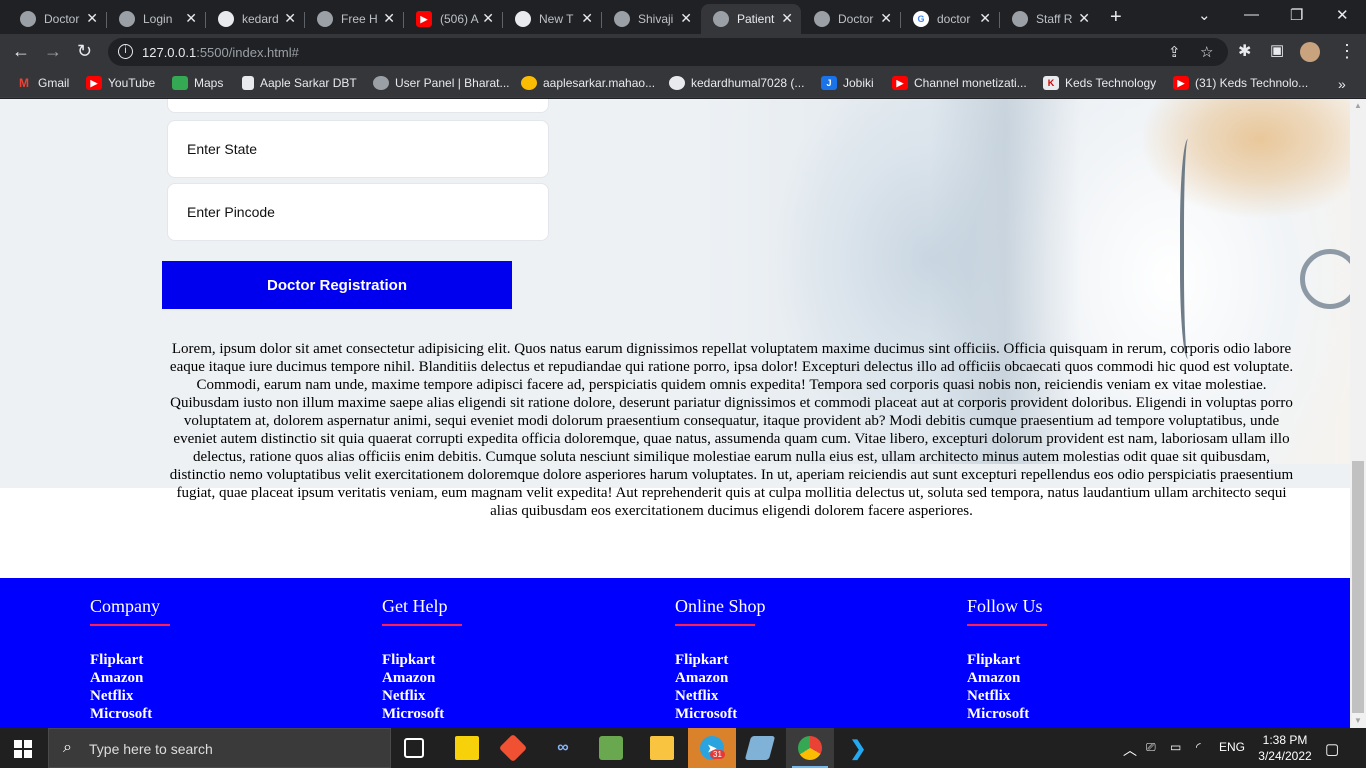 This screenshot has width=1366, height=768. I want to click on close-window-button: ✕, so click(1342, 15).